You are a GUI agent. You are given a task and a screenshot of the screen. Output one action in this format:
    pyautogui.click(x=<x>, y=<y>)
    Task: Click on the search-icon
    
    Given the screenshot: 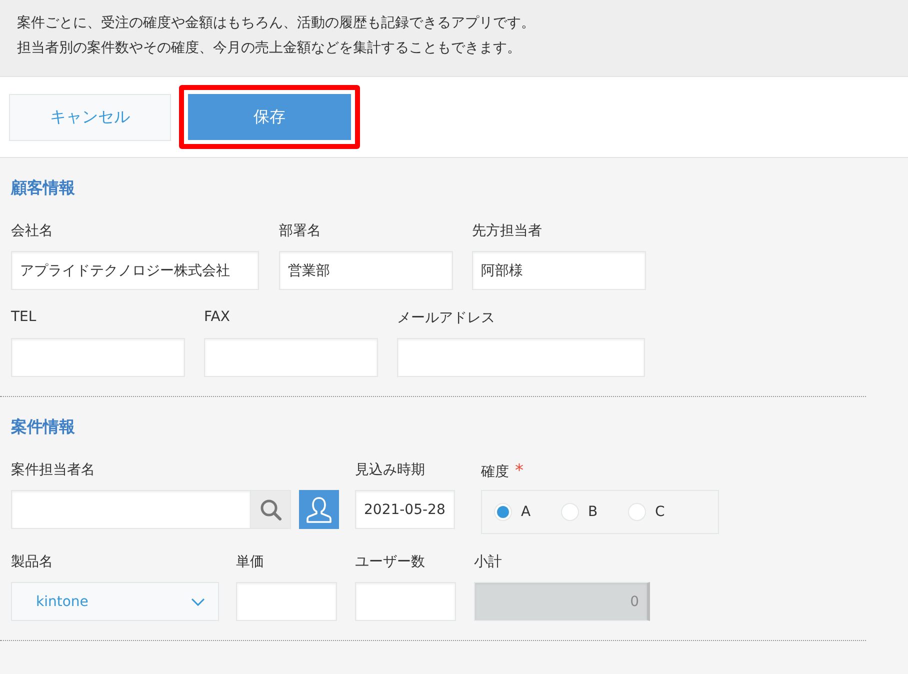 What is the action you would take?
    pyautogui.click(x=270, y=510)
    